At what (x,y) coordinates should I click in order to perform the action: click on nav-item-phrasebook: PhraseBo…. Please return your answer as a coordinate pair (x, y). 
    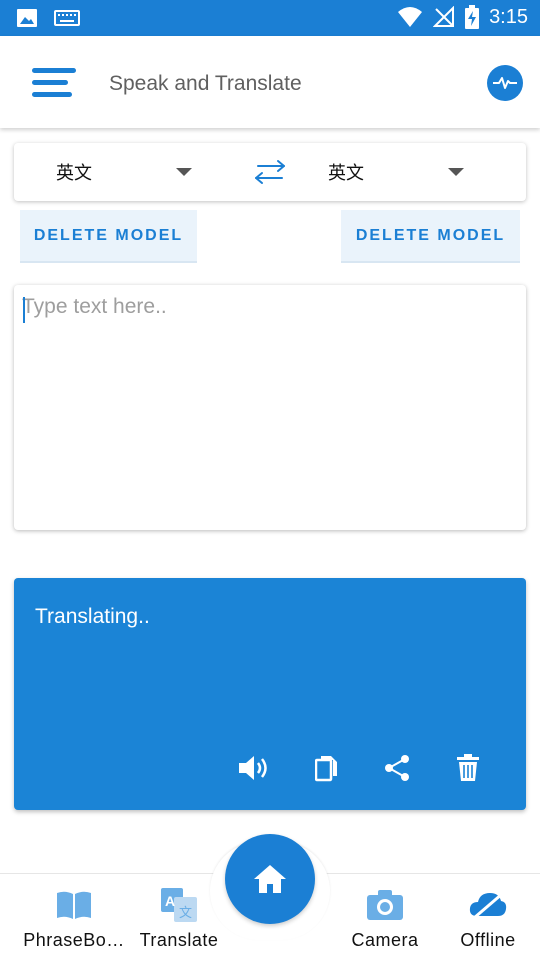
    Looking at the image, I should click on (74, 917).